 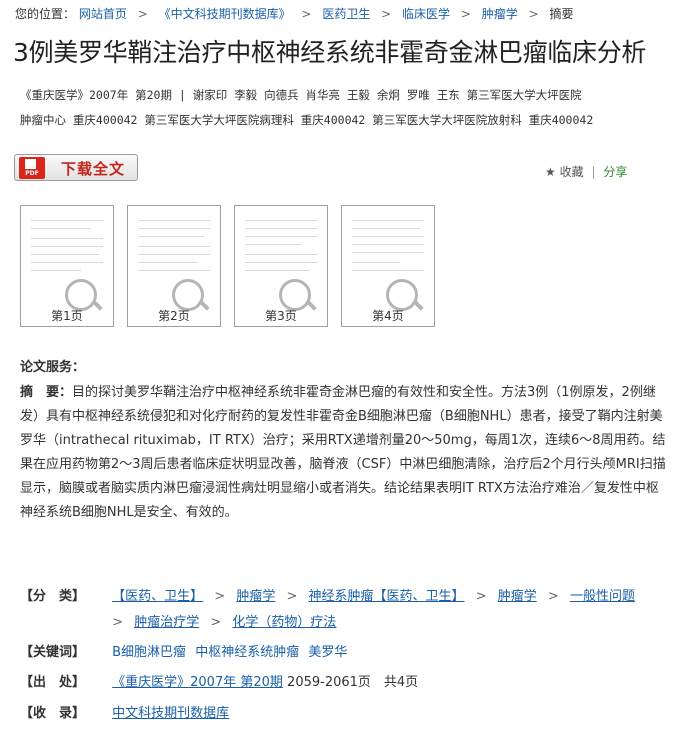 I want to click on classification-row-2: > 肿瘤治疗学 > 化学（药物）疗法, so click(x=178, y=620).